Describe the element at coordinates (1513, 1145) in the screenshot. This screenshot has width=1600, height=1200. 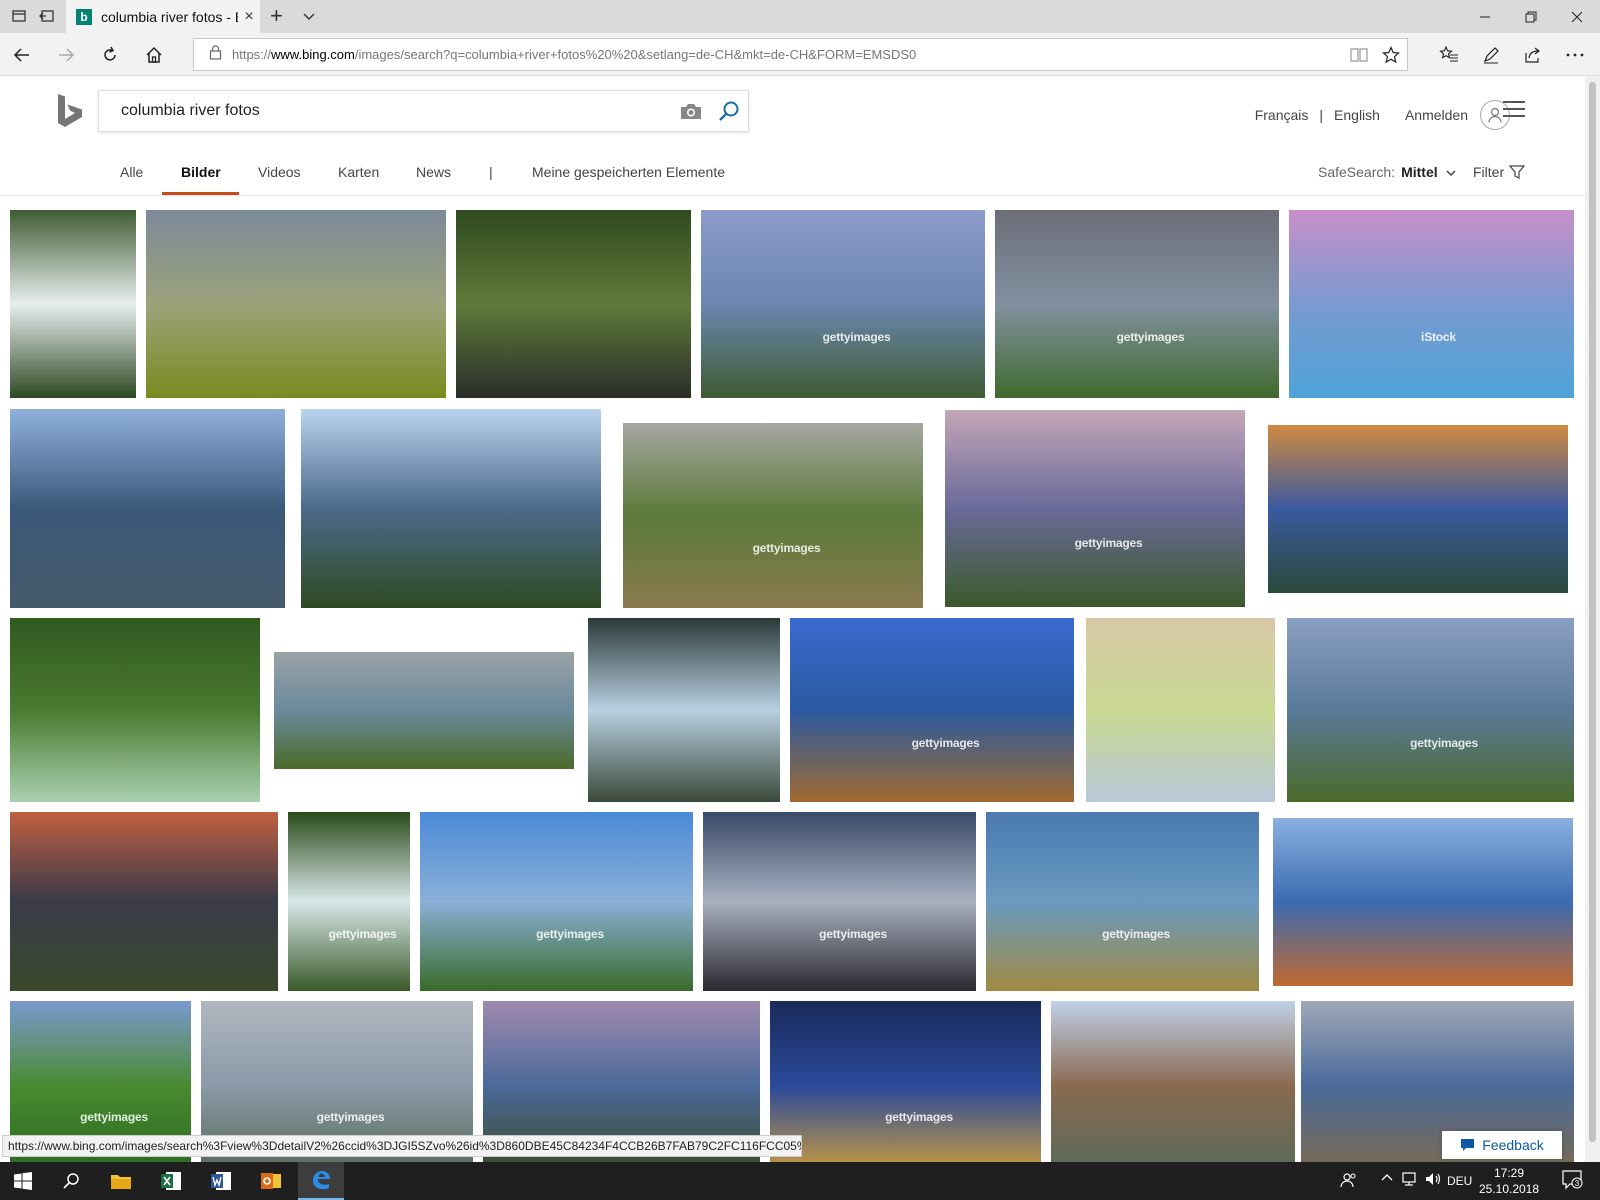
I see `feedback-label: Feedback` at that location.